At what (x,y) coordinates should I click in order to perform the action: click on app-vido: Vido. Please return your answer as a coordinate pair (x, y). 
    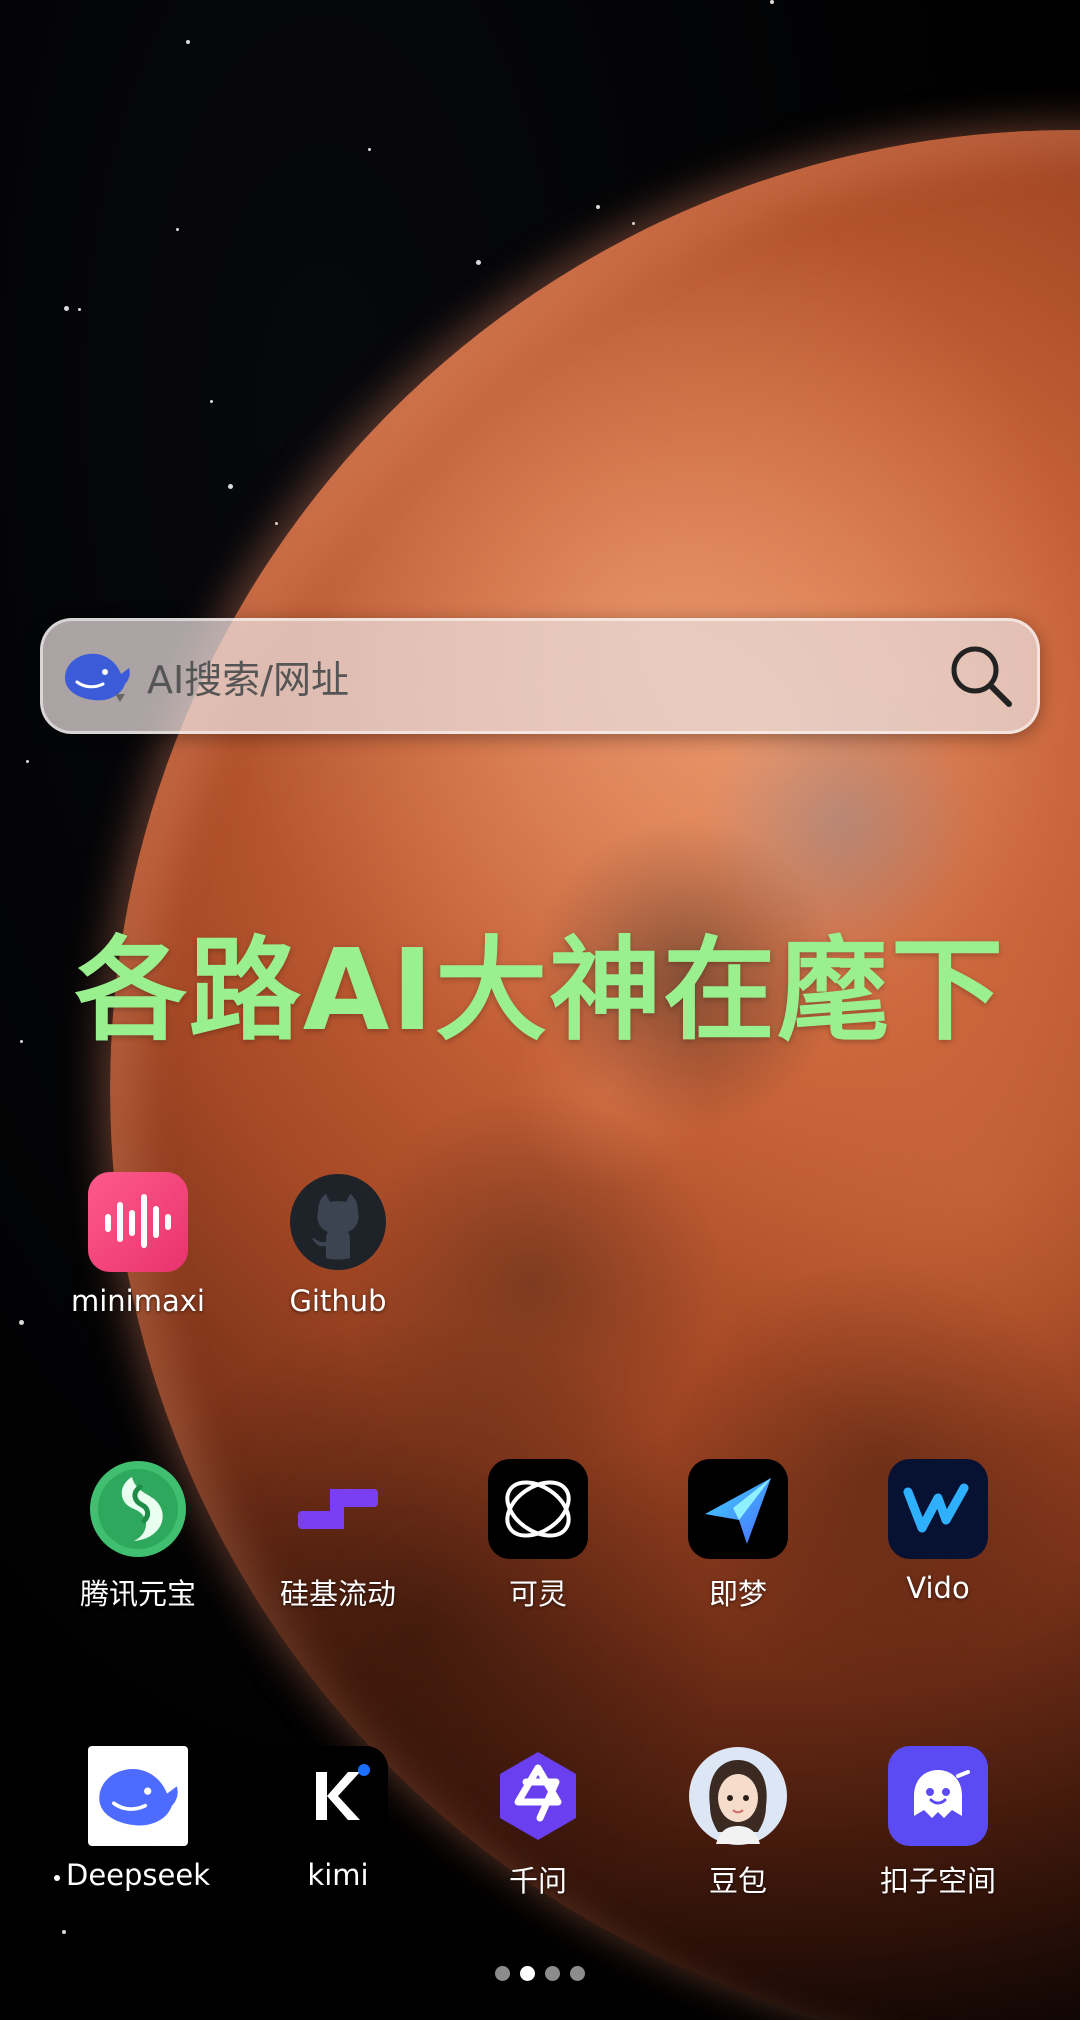
    Looking at the image, I should click on (938, 1532).